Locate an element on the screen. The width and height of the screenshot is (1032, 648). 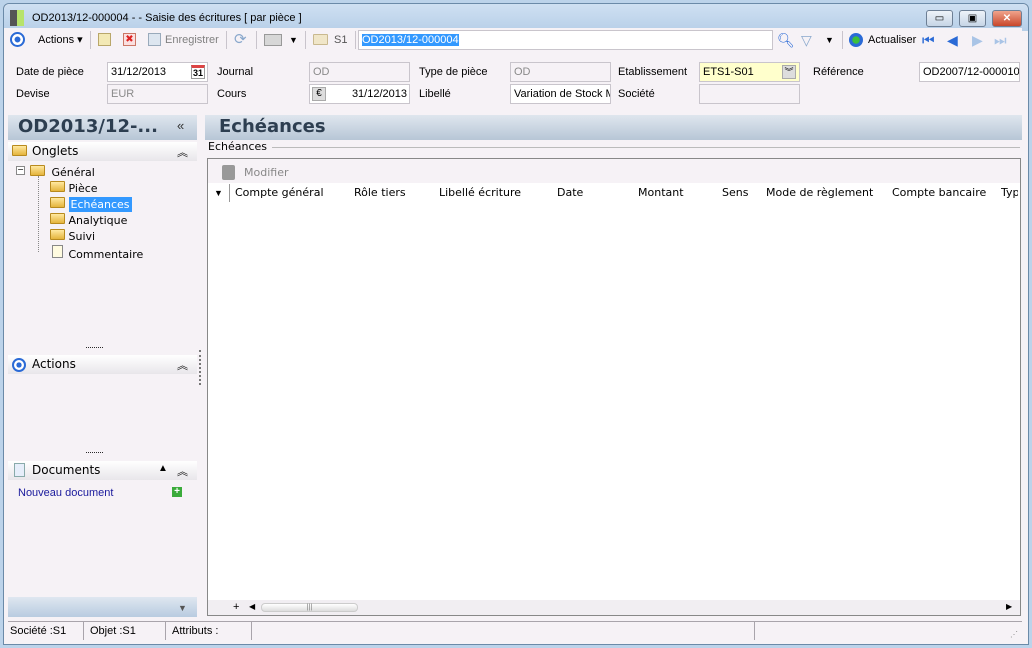
documents-header: Documents is located at coordinates (102, 470).